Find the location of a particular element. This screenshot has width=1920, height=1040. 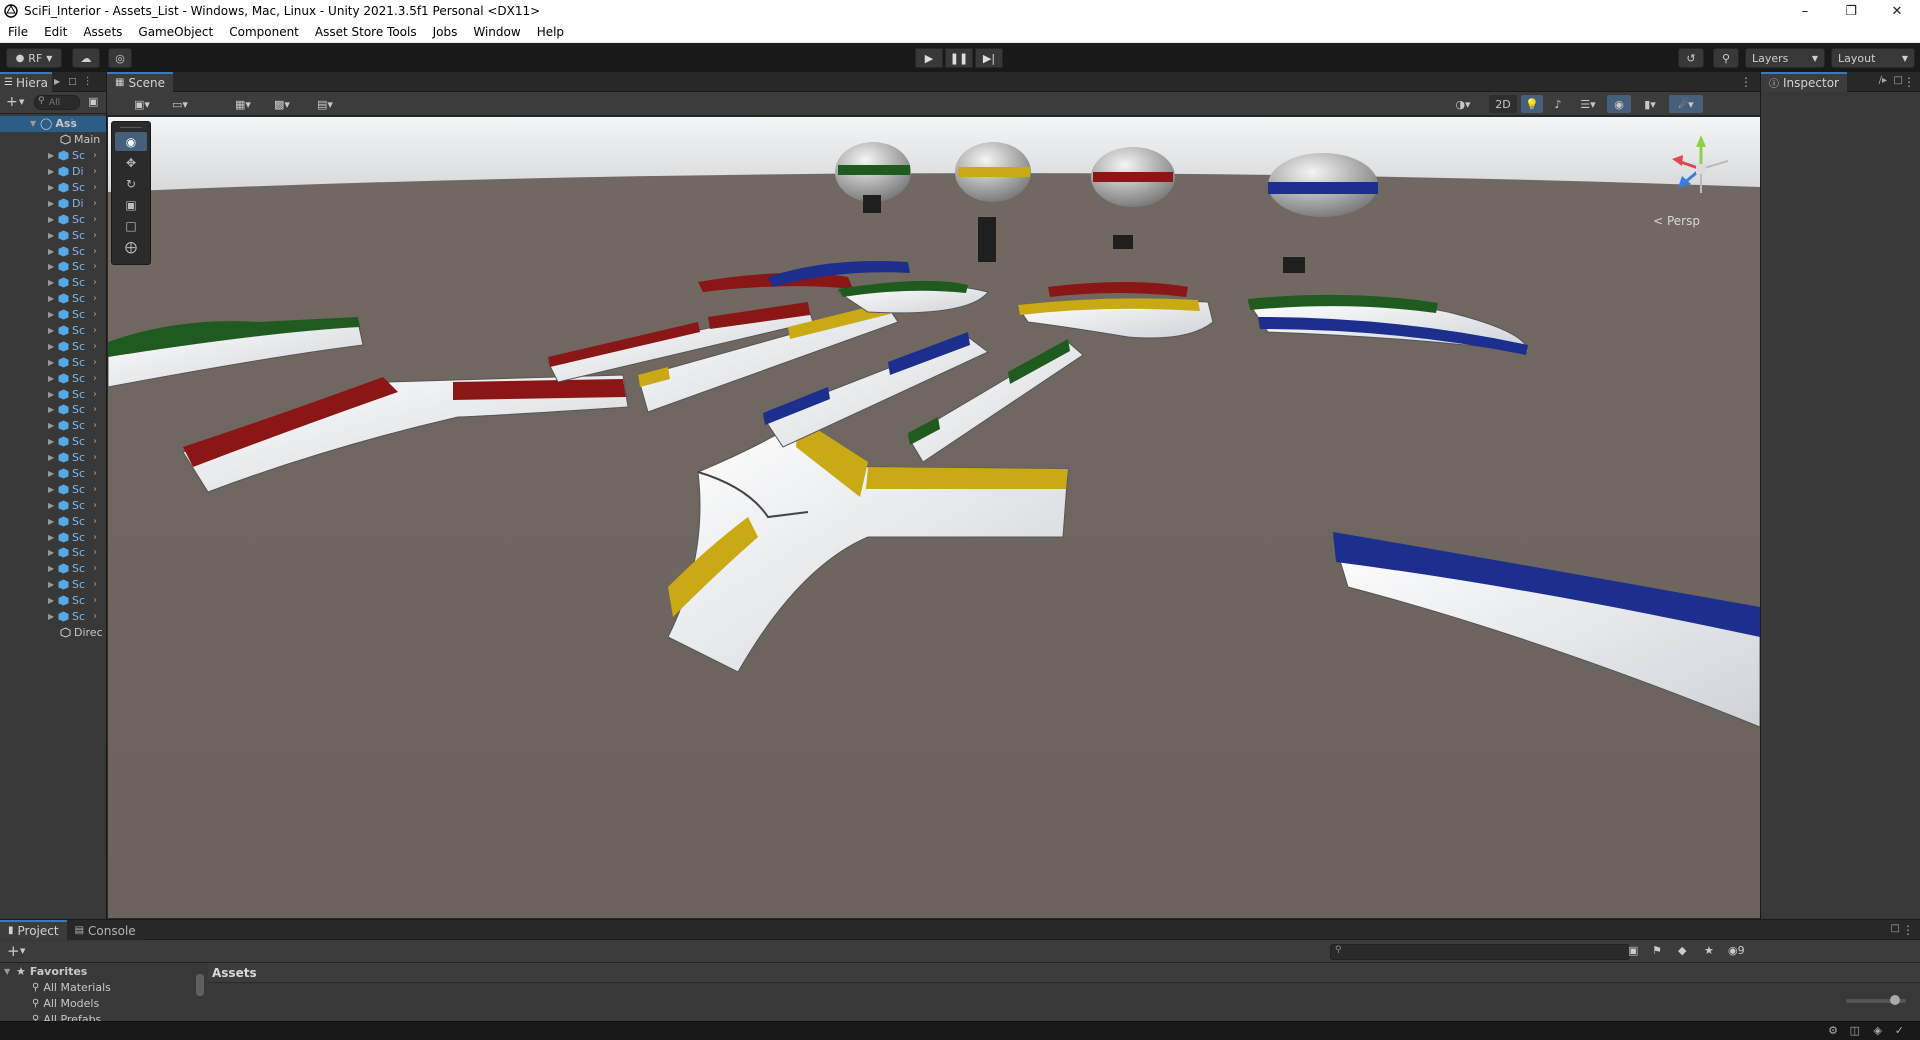

rotate-tool-button: ↻ is located at coordinates (131, 183).